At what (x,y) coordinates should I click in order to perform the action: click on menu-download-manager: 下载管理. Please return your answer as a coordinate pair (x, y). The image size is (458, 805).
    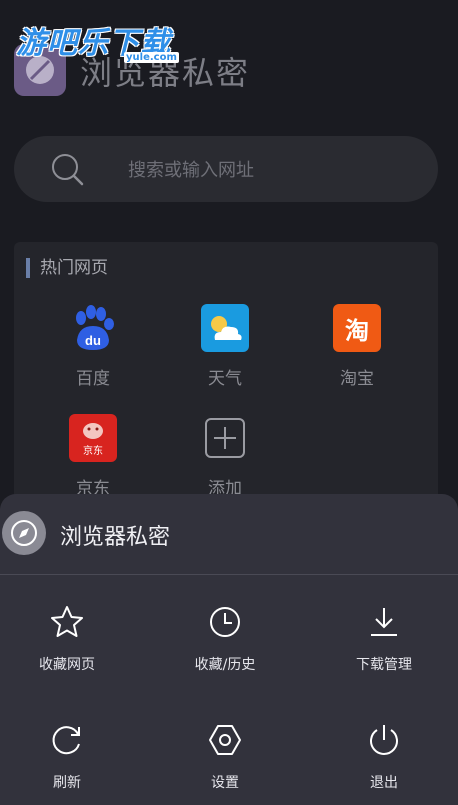
    Looking at the image, I should click on (383, 639).